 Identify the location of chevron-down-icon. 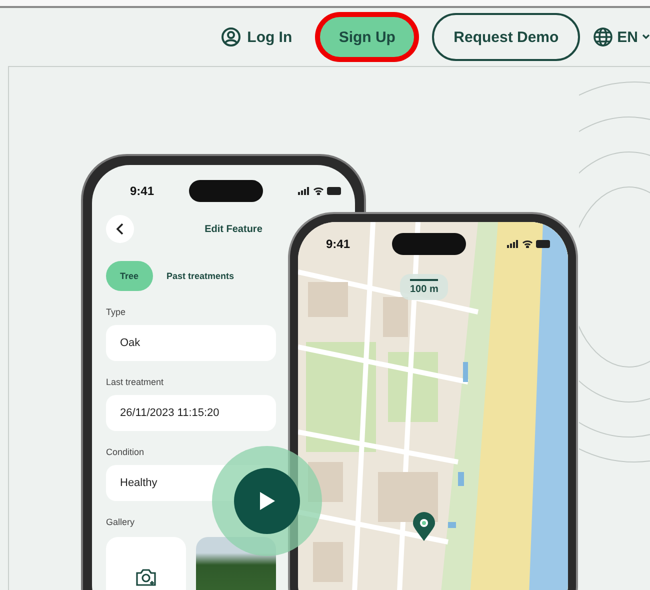
(646, 37).